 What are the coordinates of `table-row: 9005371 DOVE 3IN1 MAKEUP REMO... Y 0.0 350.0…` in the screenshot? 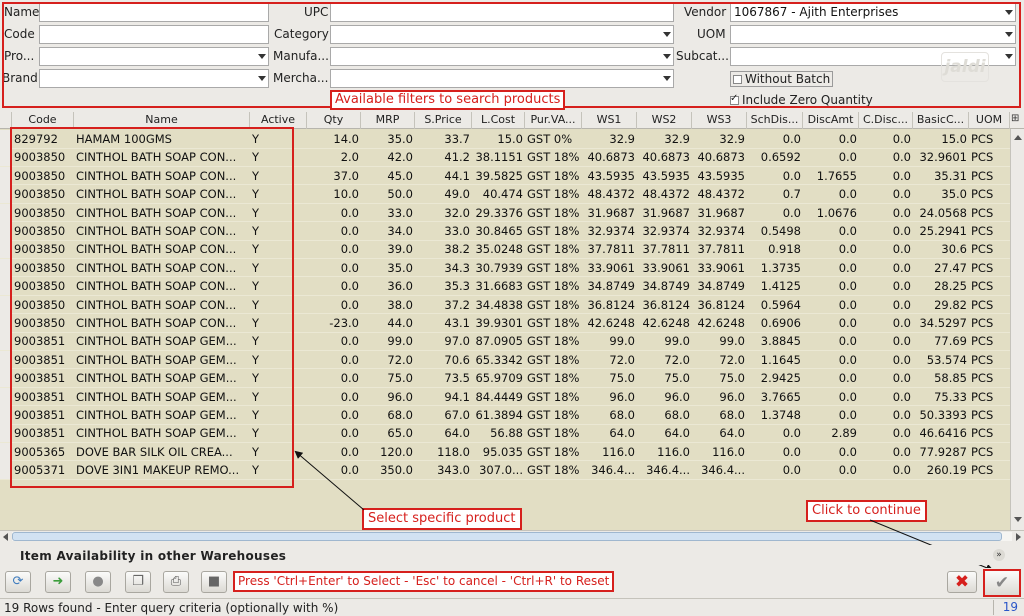 It's located at (505, 470).